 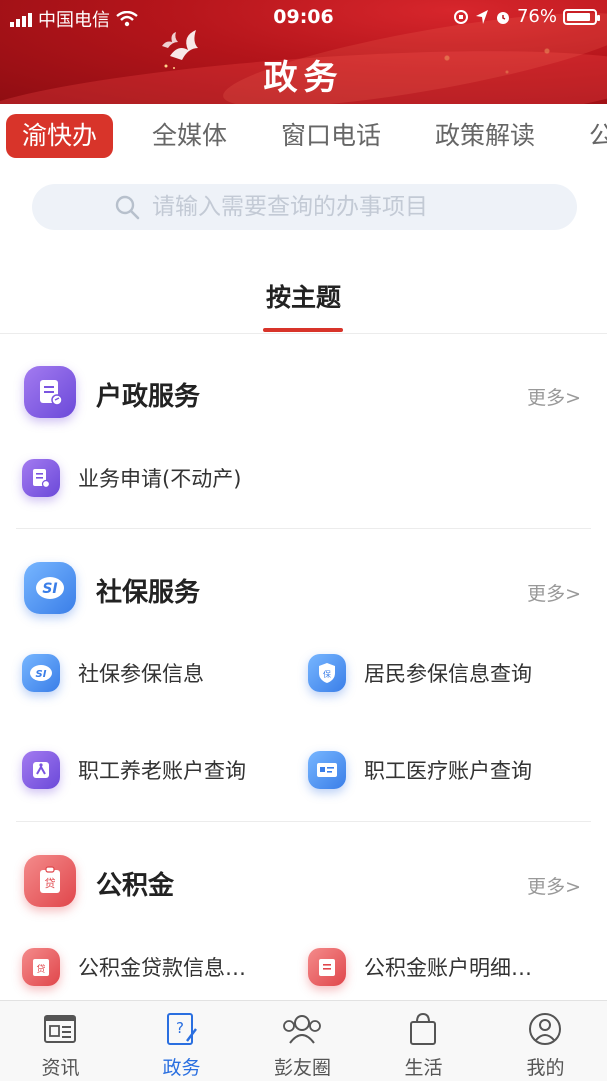 I want to click on loan-icon: 贷, so click(x=41, y=967).